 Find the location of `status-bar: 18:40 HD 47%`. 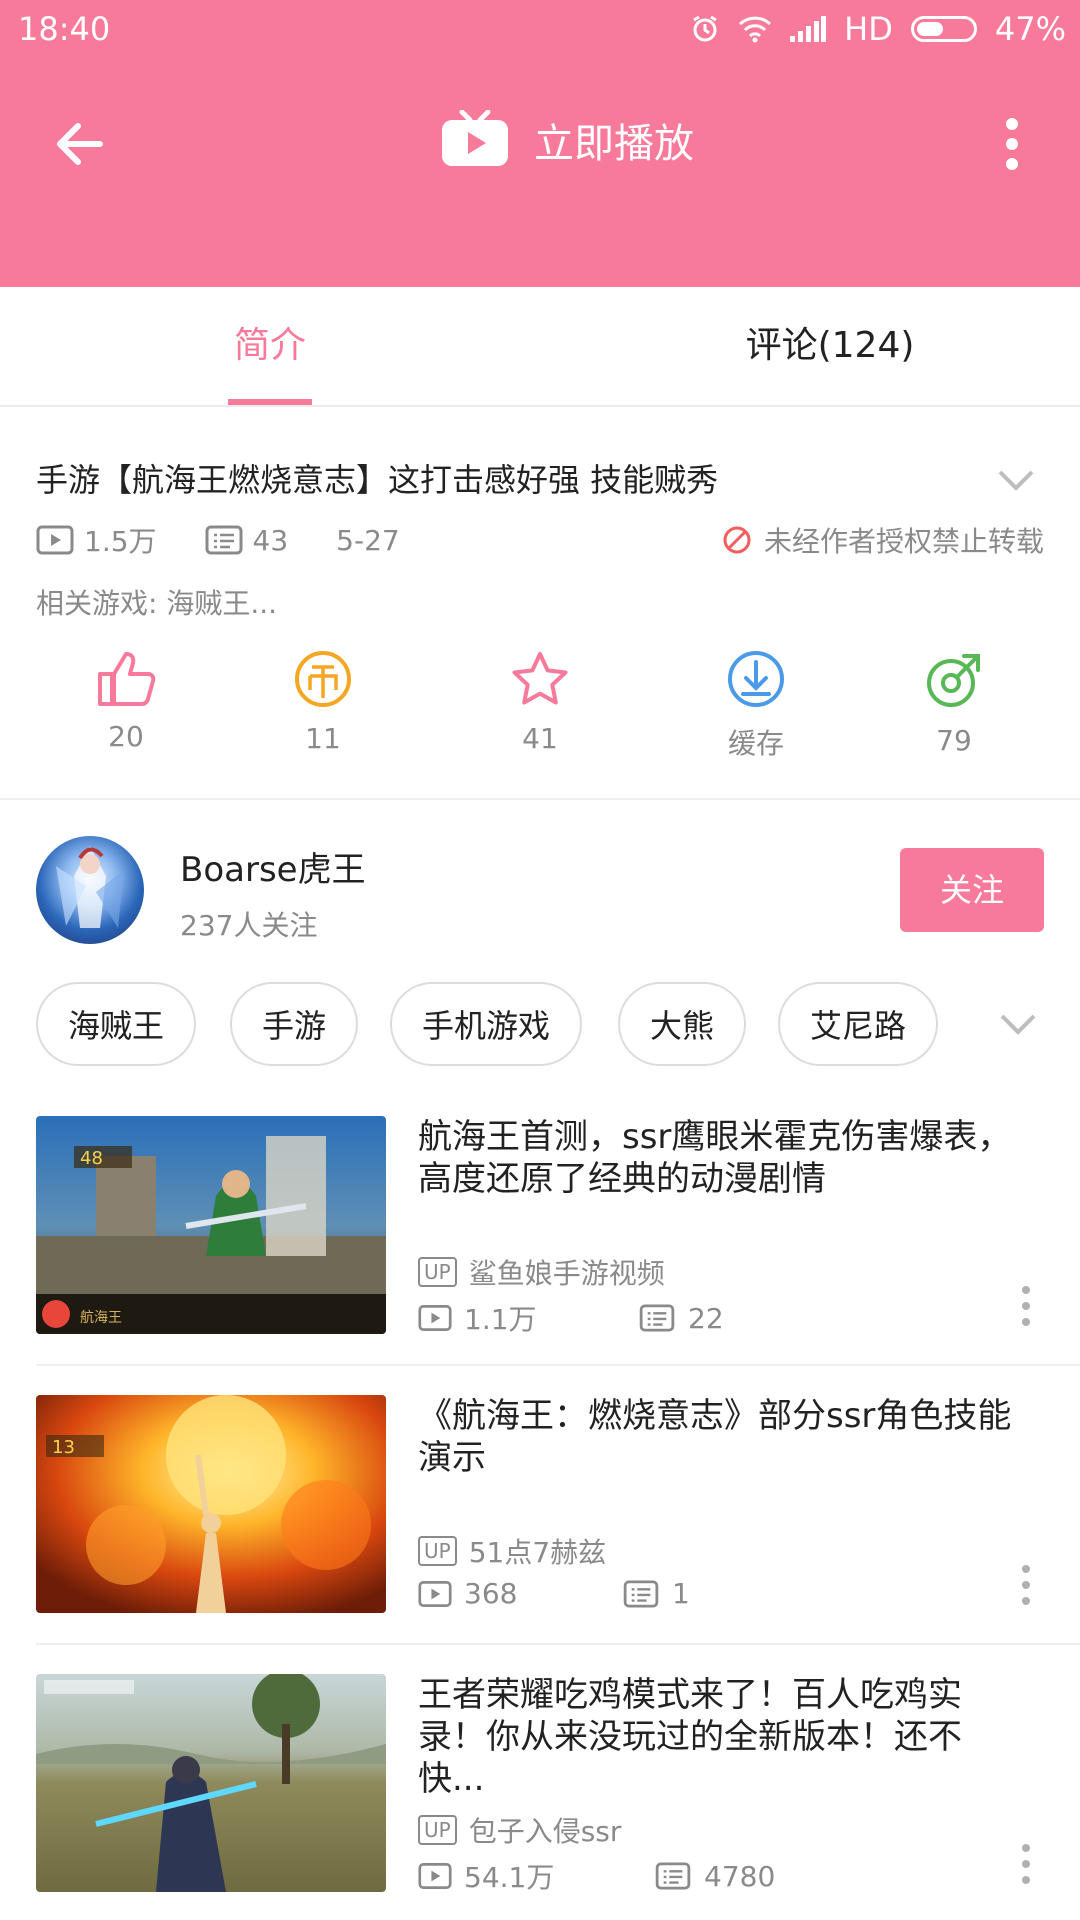

status-bar: 18:40 HD 47% is located at coordinates (540, 31).